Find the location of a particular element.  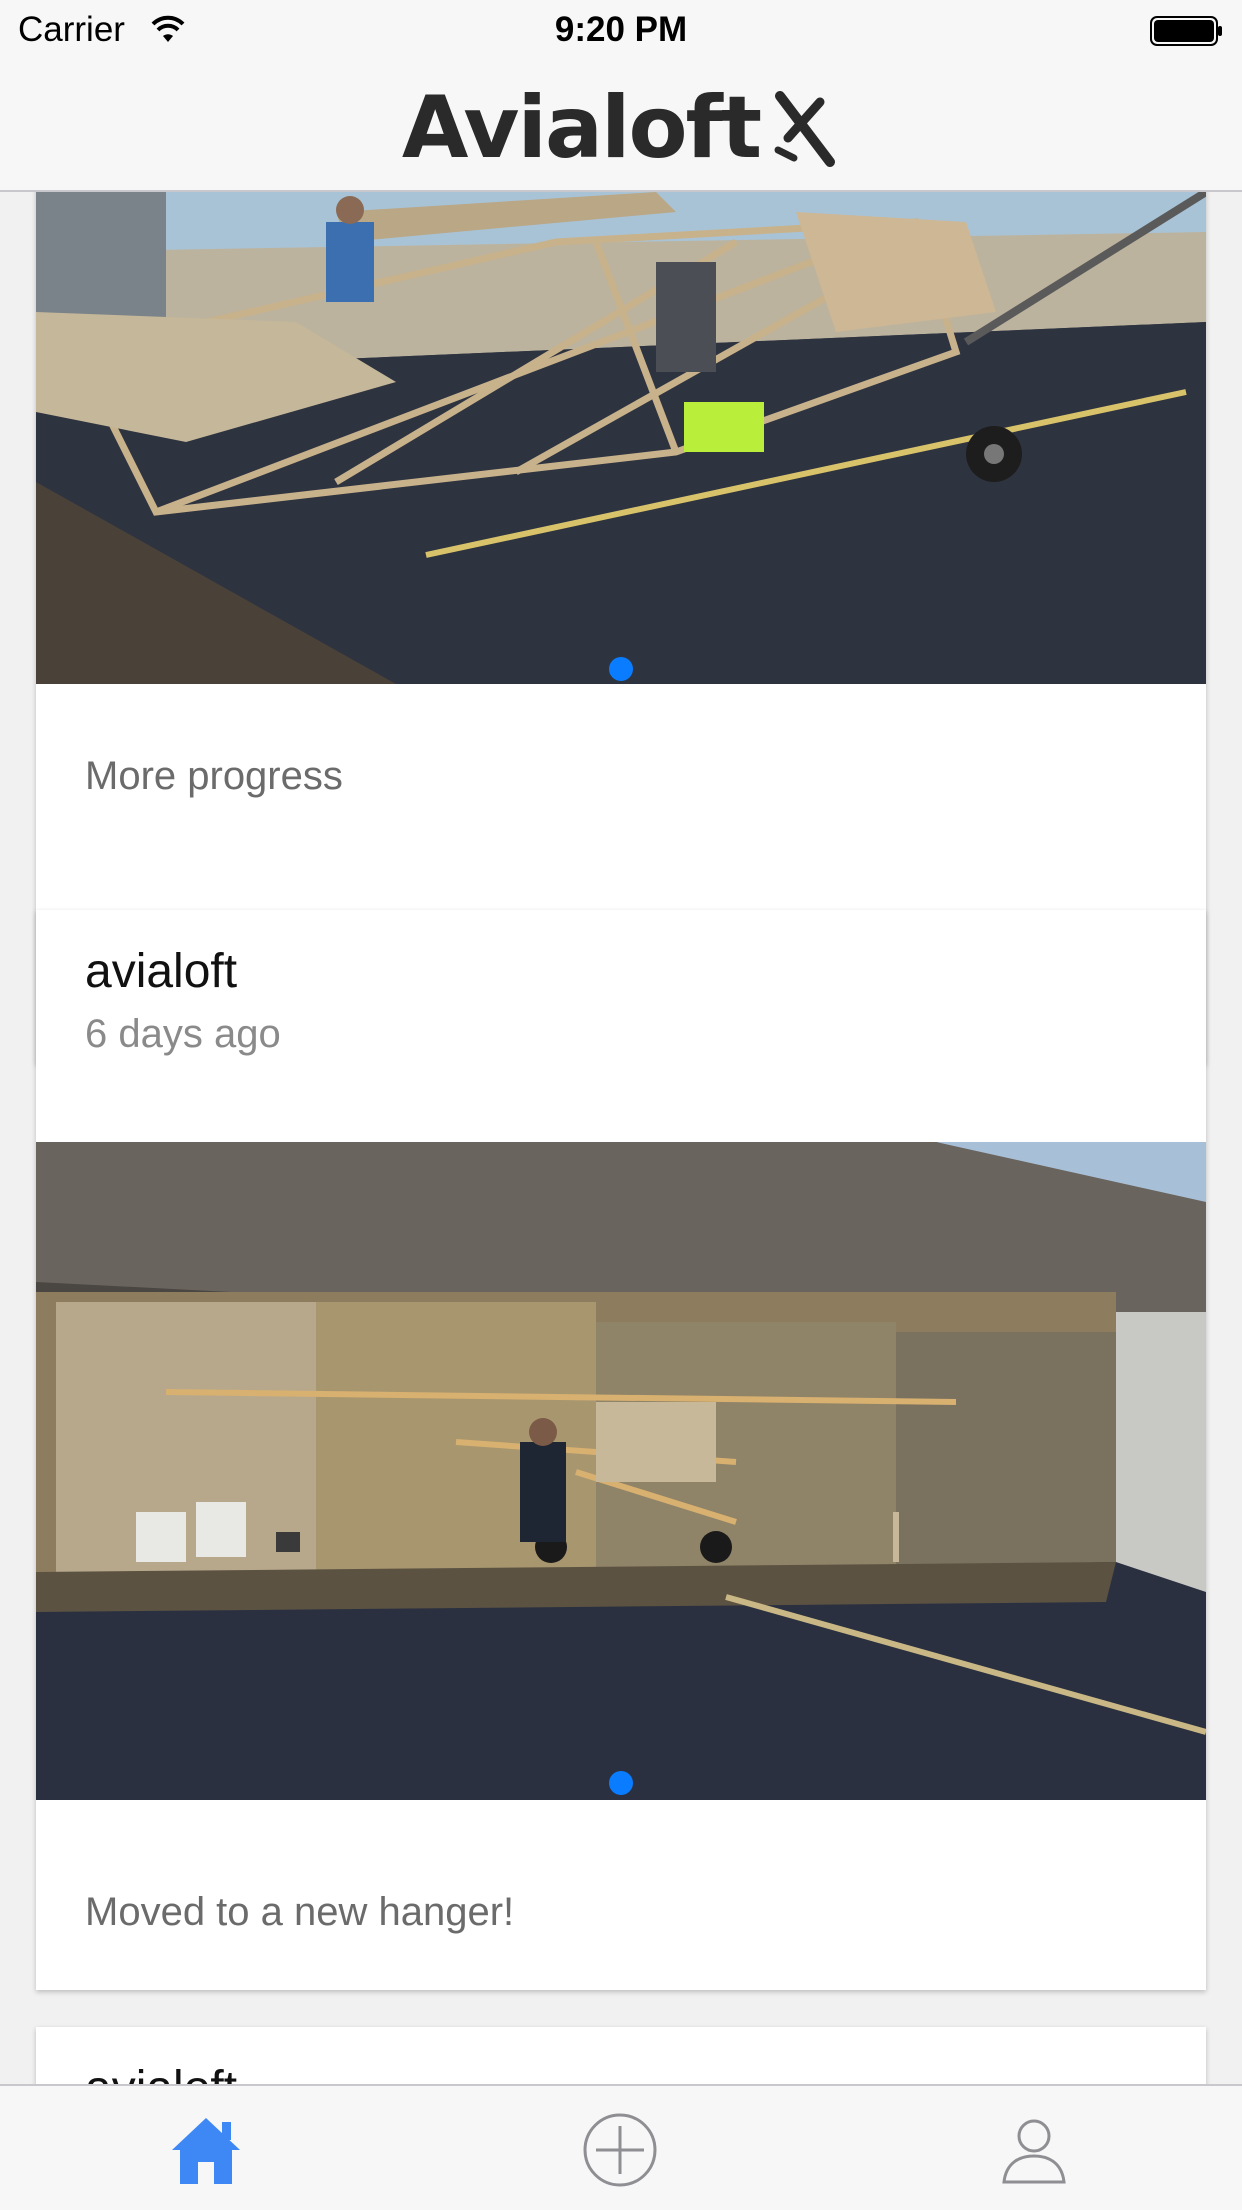

app-logo: Avialoft is located at coordinates (621, 128).